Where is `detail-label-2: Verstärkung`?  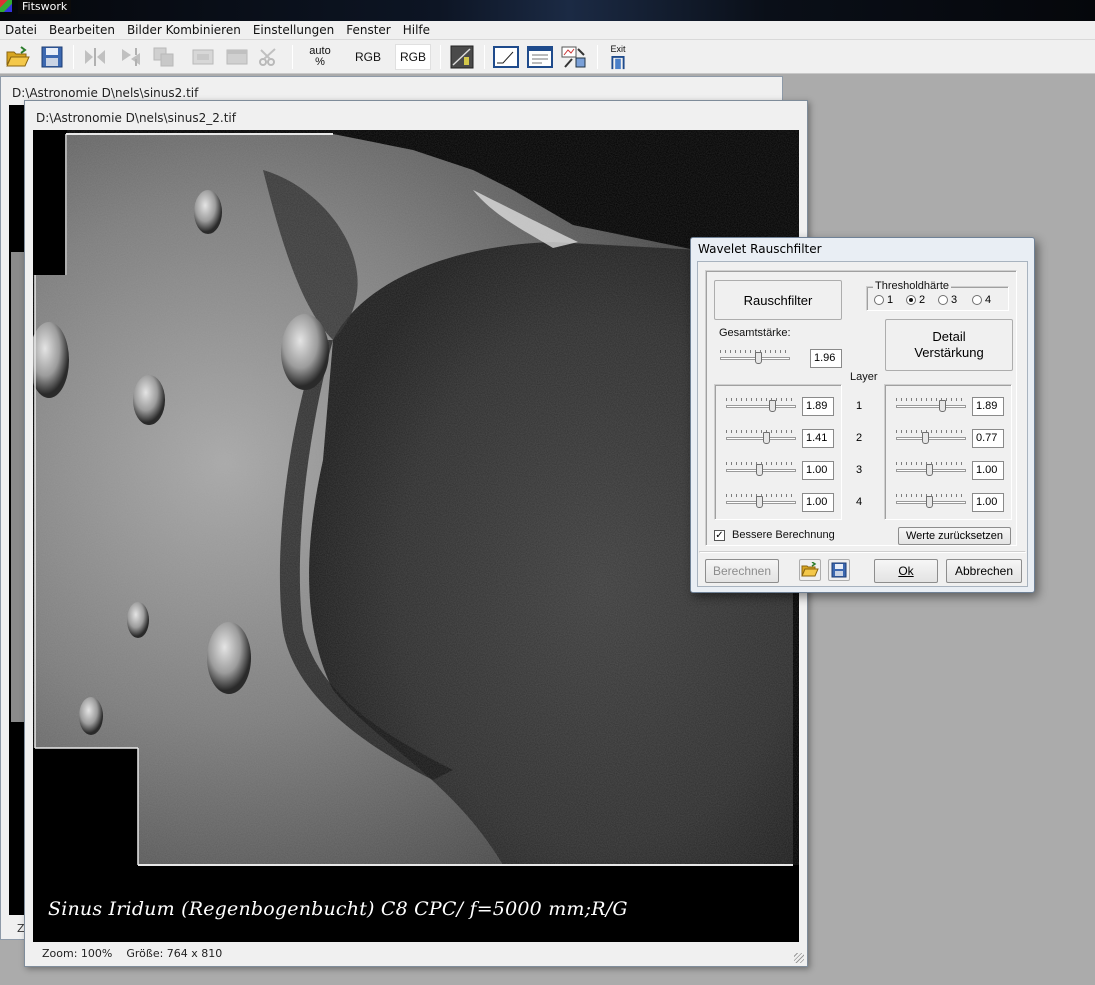 detail-label-2: Verstärkung is located at coordinates (949, 352).